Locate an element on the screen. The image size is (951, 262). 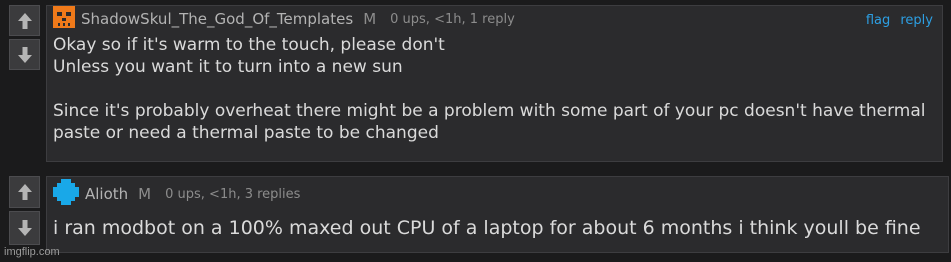
reply-link: reply is located at coordinates (916, 20).